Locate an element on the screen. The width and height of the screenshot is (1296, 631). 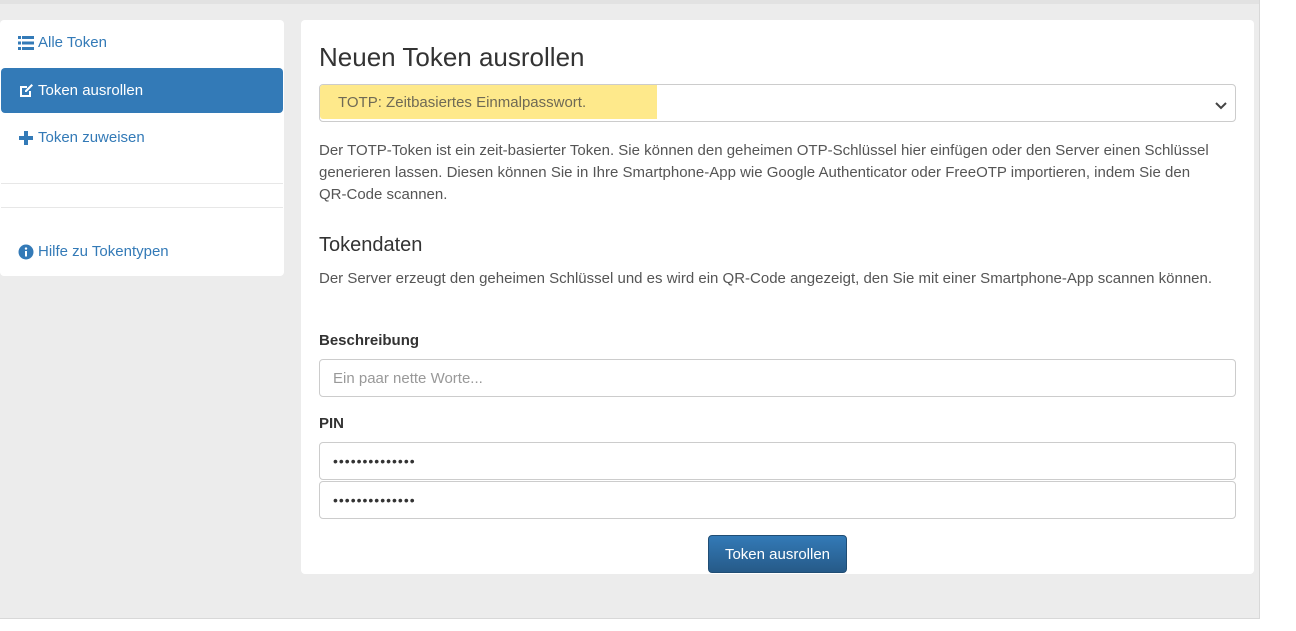
sidebar-item-label: Alle Token is located at coordinates (72, 42).